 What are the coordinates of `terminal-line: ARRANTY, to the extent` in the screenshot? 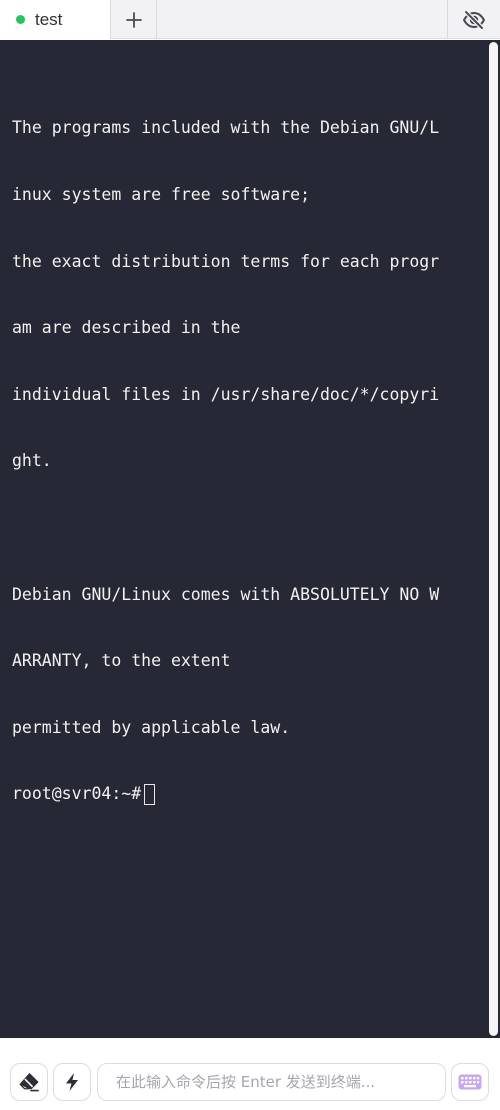 It's located at (121, 661).